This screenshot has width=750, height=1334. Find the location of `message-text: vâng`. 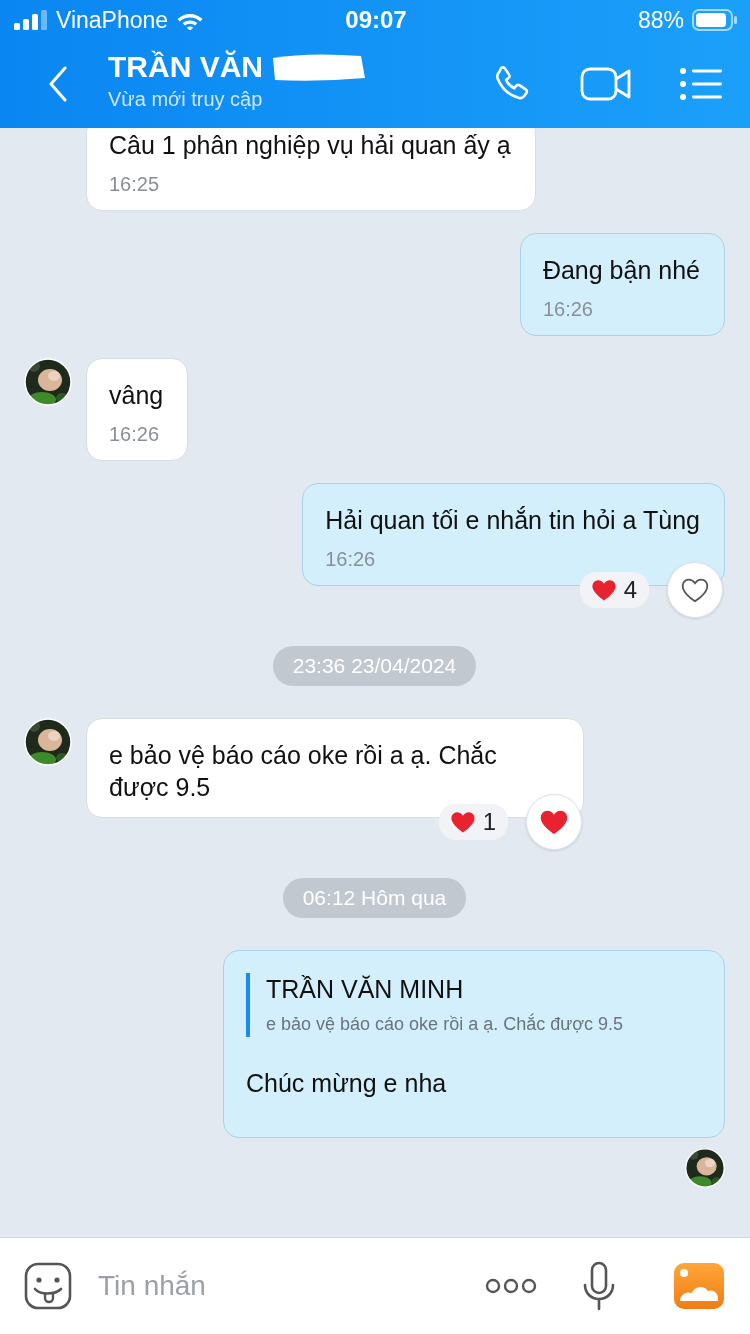

message-text: vâng is located at coordinates (136, 395).